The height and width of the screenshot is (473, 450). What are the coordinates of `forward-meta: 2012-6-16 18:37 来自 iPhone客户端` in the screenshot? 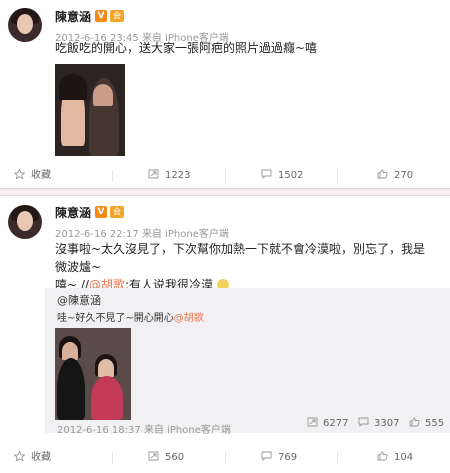 It's located at (144, 428).